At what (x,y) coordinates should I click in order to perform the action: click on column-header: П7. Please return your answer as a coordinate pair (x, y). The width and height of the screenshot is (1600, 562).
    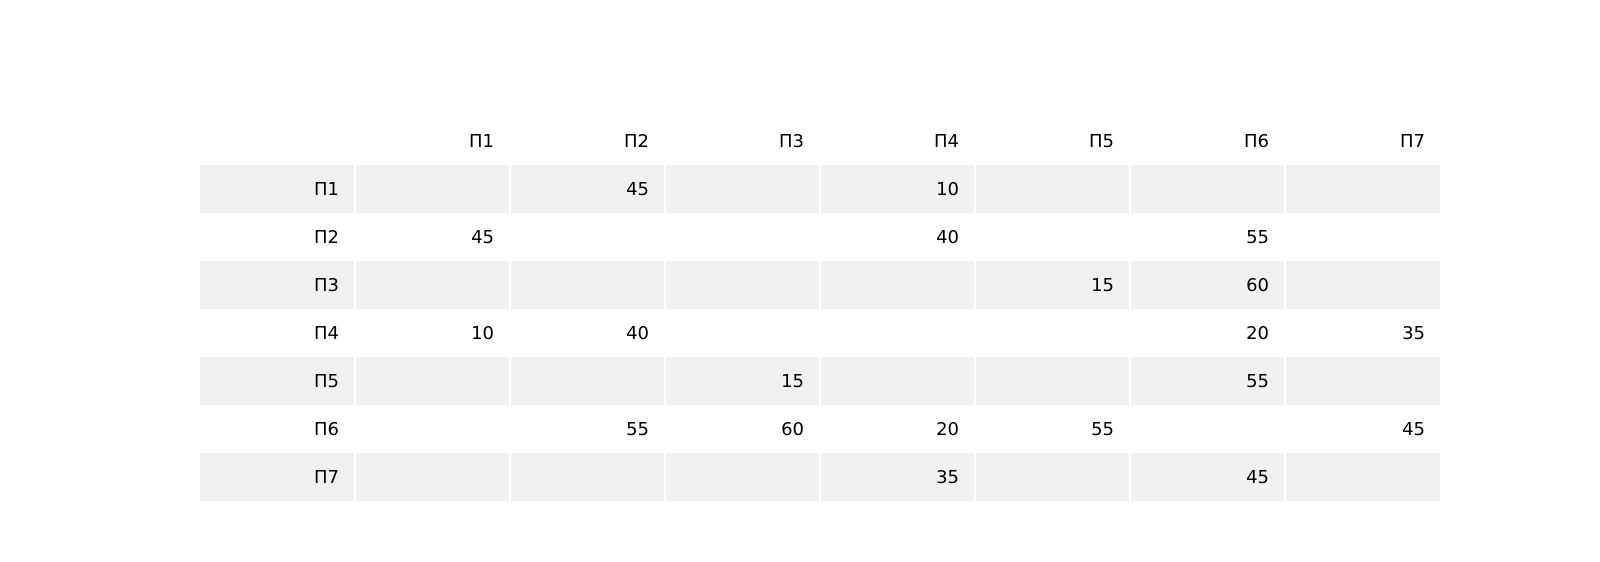
    Looking at the image, I should click on (1362, 140).